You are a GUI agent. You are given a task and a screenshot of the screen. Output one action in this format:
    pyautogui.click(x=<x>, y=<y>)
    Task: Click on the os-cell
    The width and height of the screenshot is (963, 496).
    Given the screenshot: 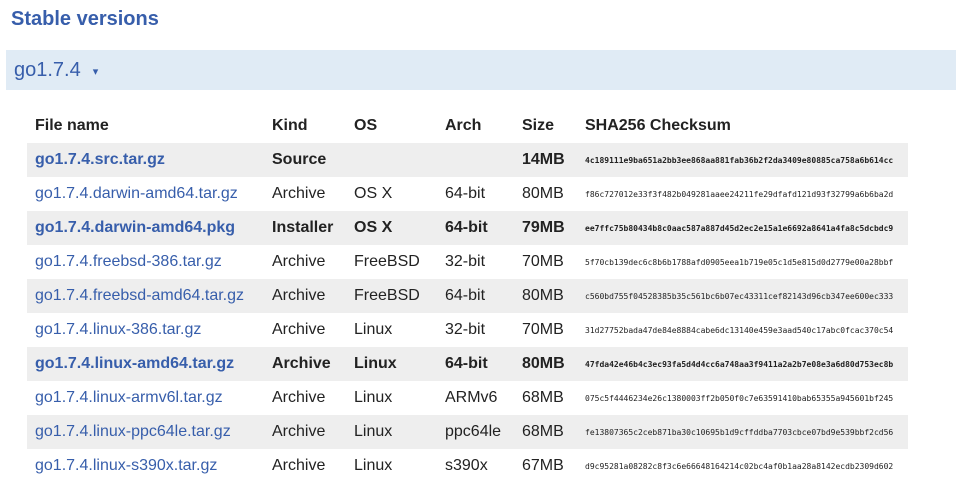 What is the action you would take?
    pyautogui.click(x=391, y=160)
    